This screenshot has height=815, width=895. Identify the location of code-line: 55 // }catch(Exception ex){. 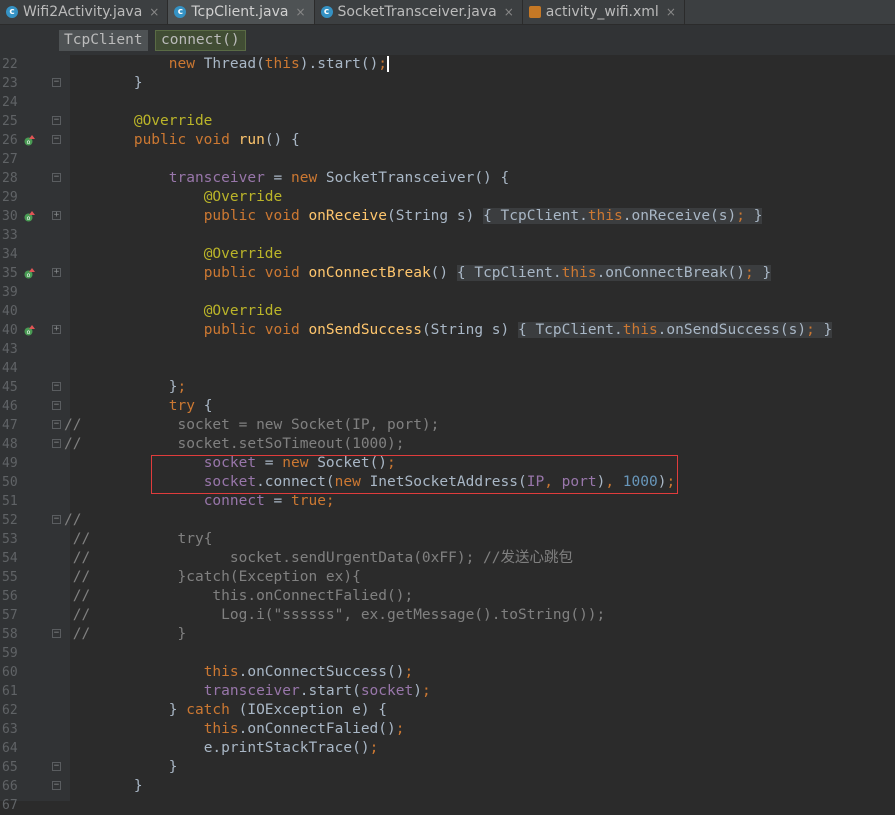
(447, 577).